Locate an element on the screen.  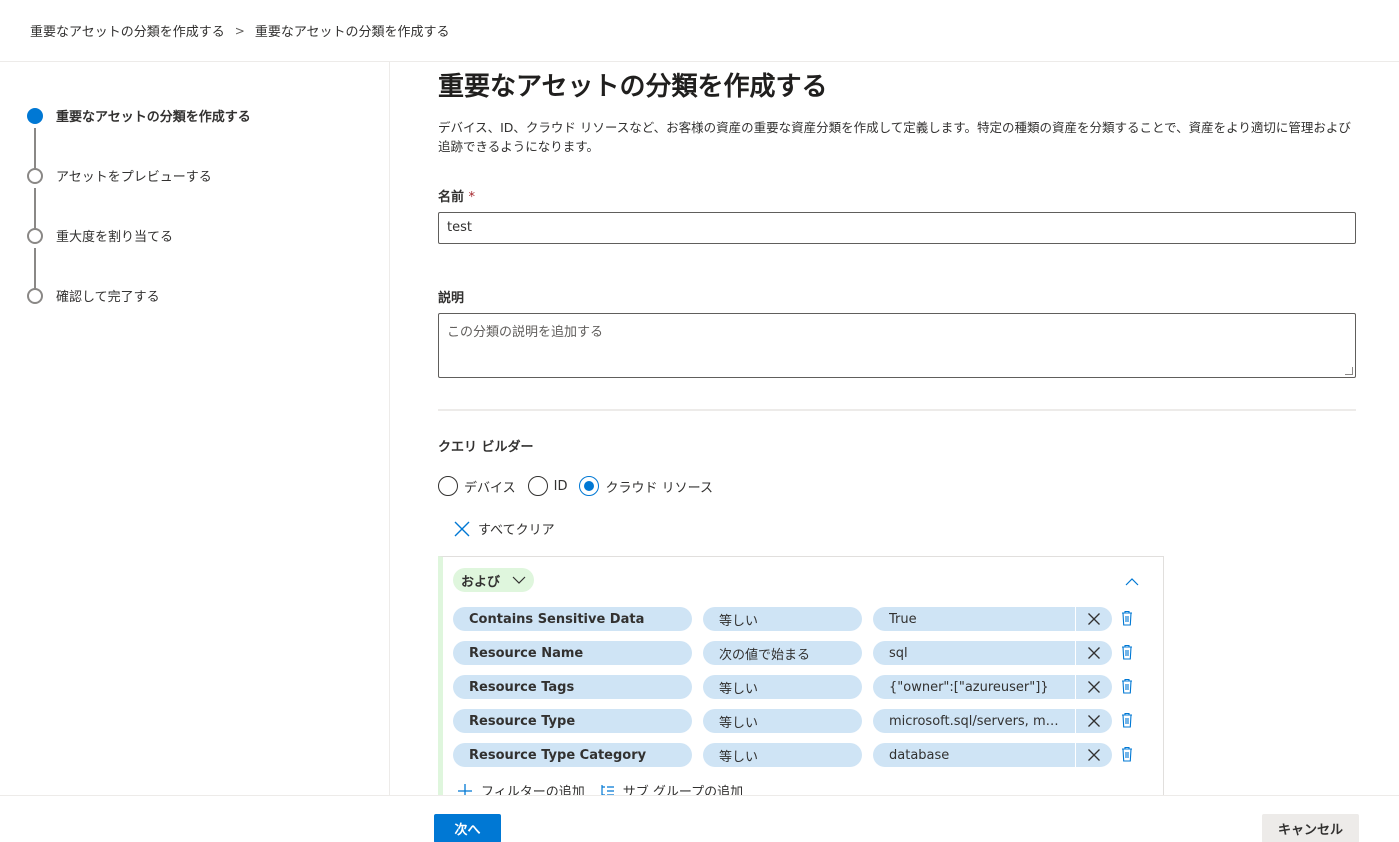
name-label-text: 名前 is located at coordinates (451, 197).